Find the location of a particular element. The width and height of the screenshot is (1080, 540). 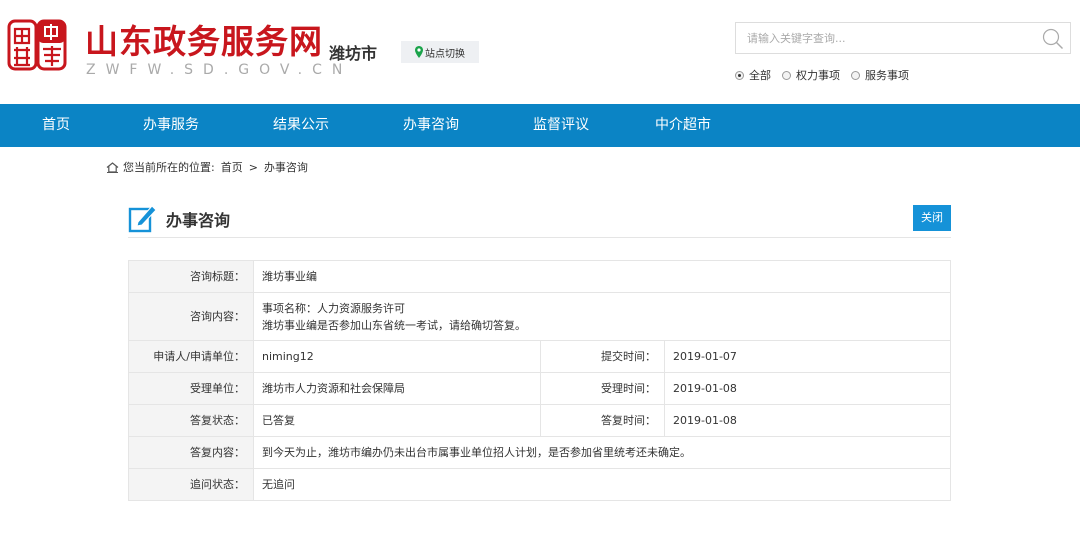

field-label: 咨询内容： is located at coordinates (191, 316).